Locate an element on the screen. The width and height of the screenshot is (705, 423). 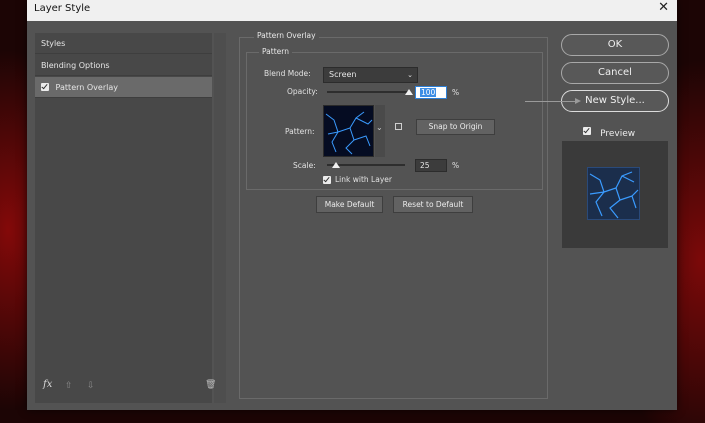
preview-checkbox is located at coordinates (587, 130).